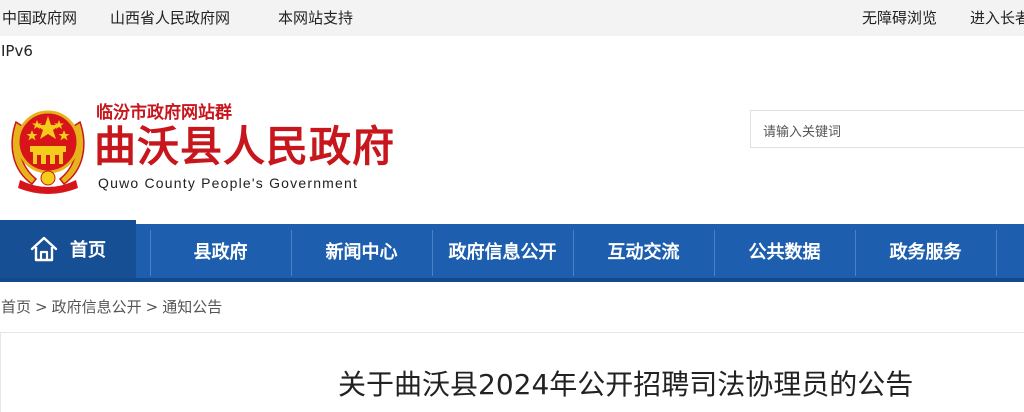  What do you see at coordinates (626, 384) in the screenshot?
I see `article-title: 关于曲沃县2024年公开招聘司法协理员的公告` at bounding box center [626, 384].